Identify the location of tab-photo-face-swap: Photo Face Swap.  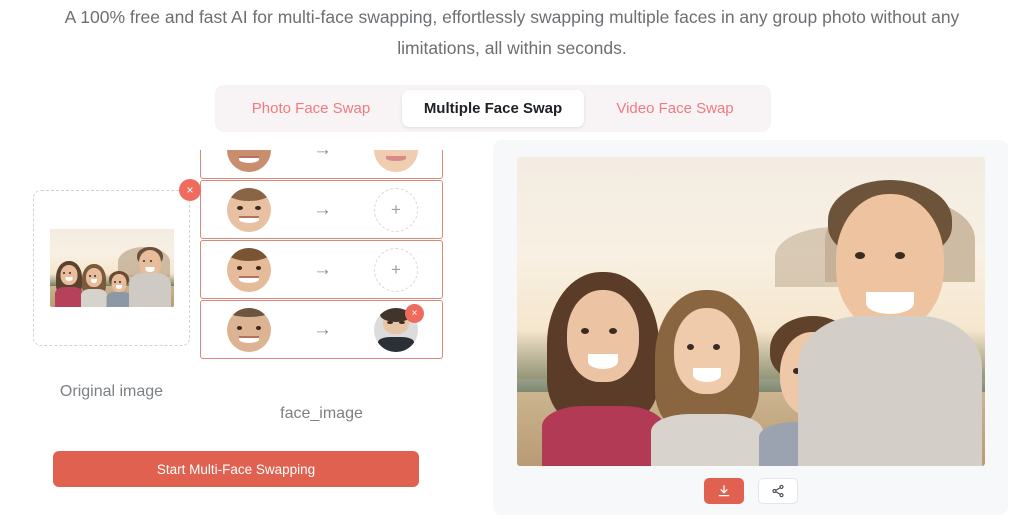
(311, 108).